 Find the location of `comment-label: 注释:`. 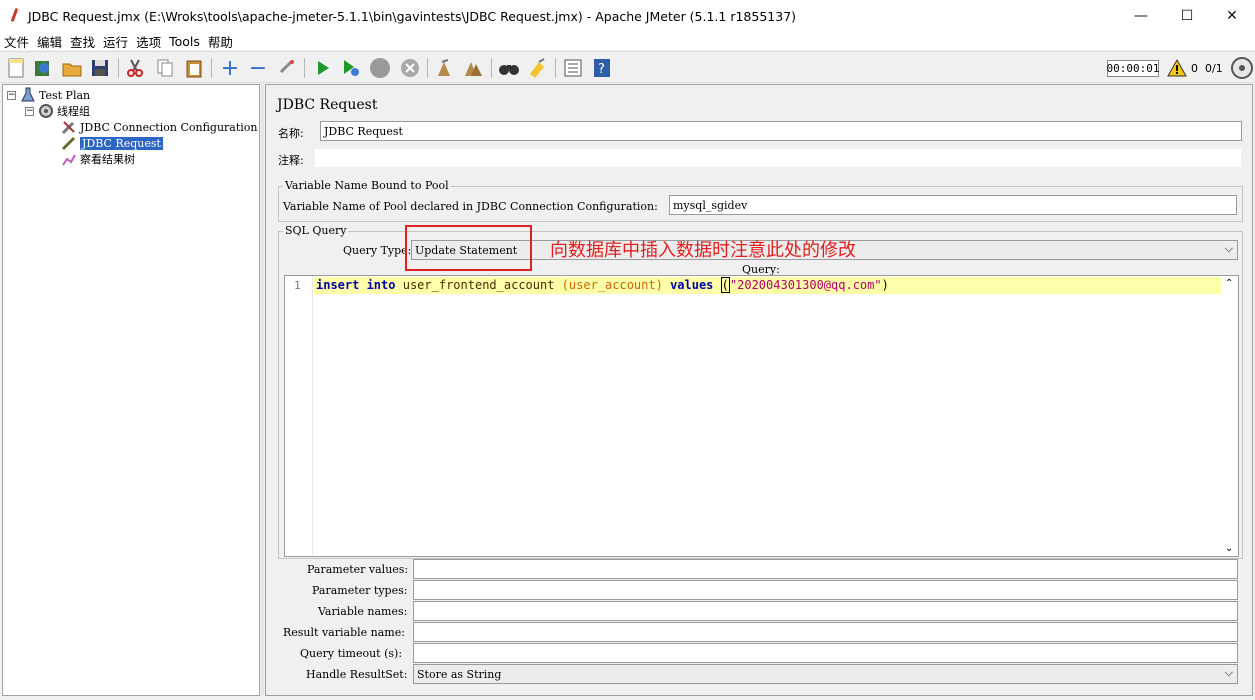

comment-label: 注释: is located at coordinates (291, 160).